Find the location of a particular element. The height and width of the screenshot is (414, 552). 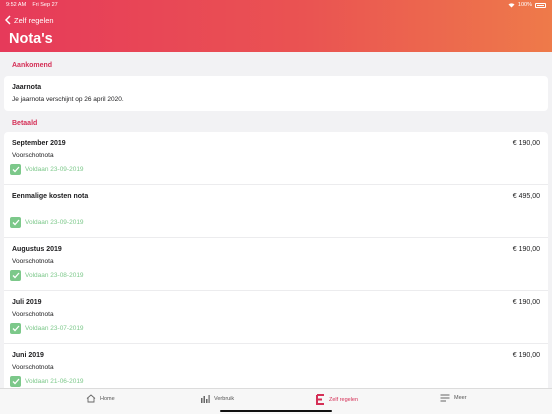

e-logo-icon is located at coordinates (320, 399).